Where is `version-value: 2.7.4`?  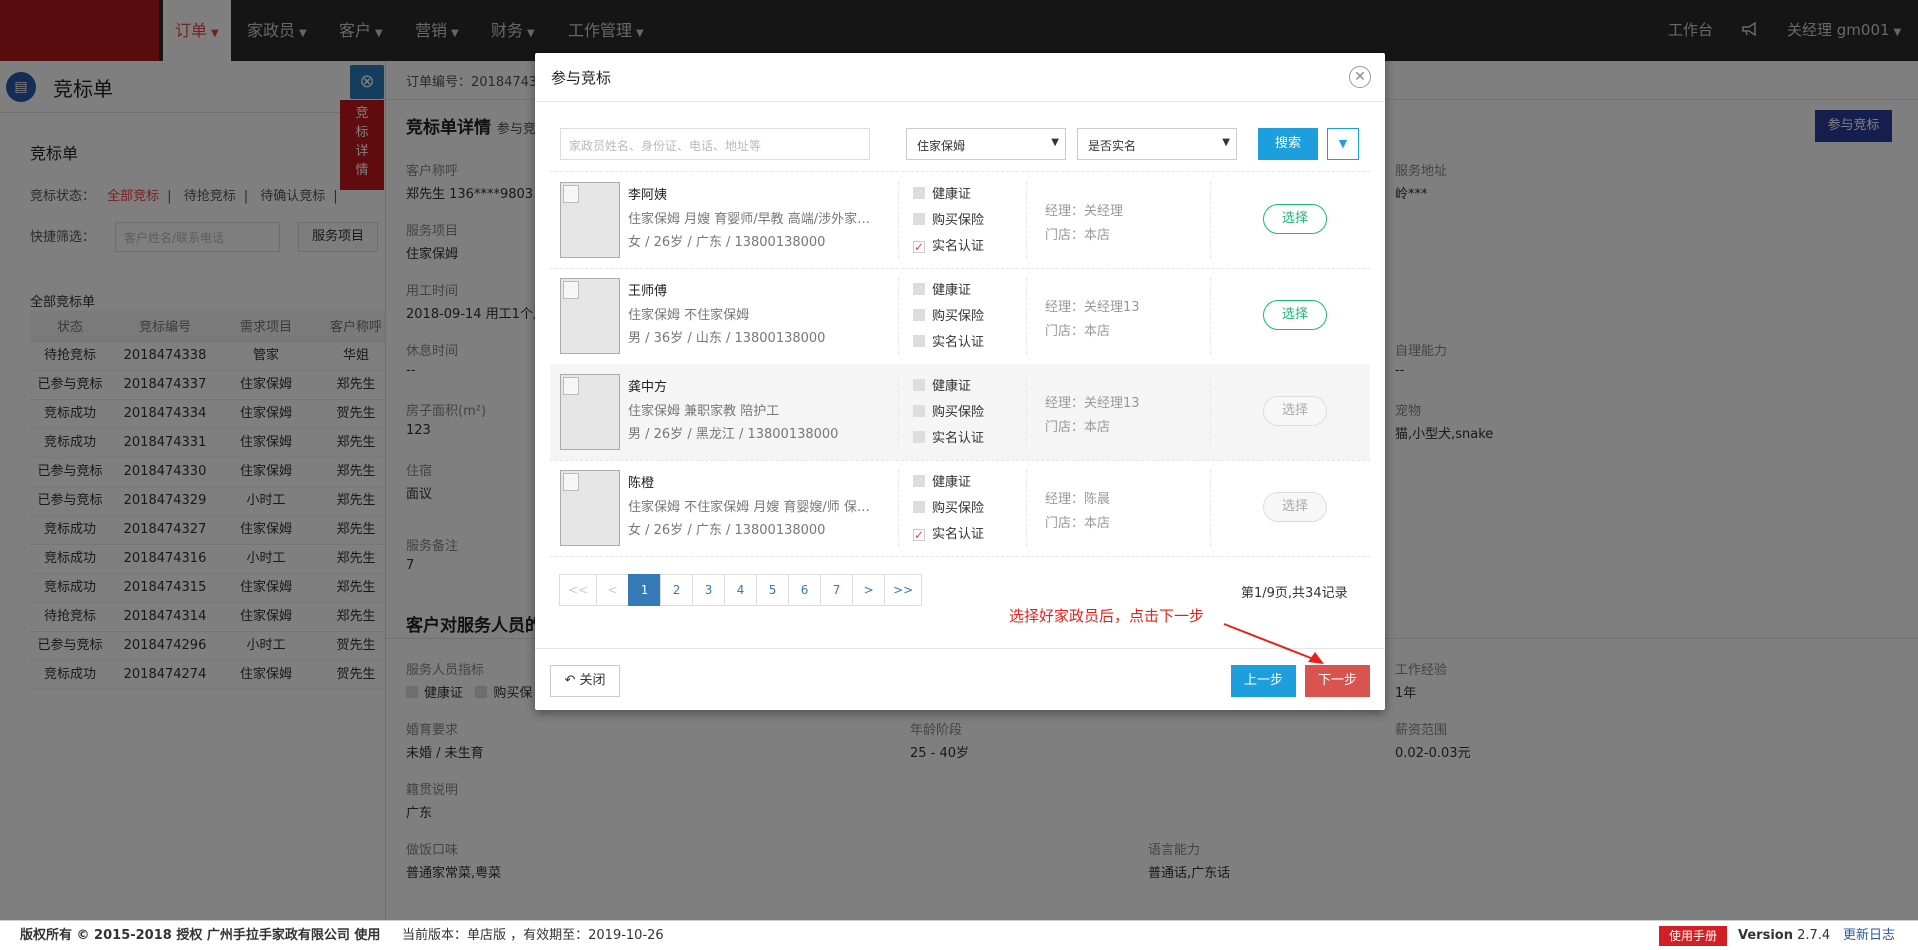
version-value: 2.7.4 is located at coordinates (1814, 935).